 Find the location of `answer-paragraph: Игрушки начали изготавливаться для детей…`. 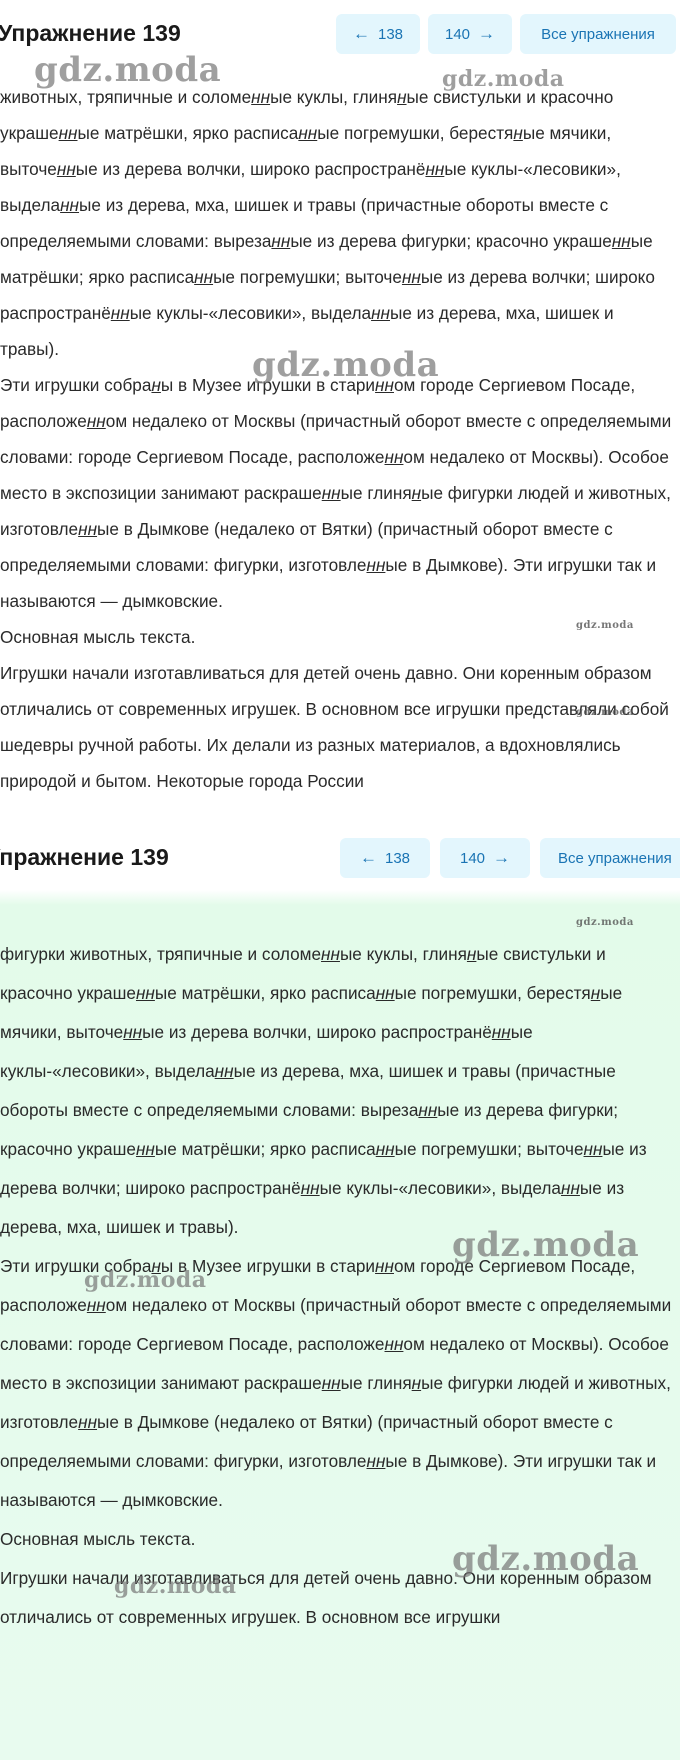

answer-paragraph: Игрушки начали изготавливаться для детей… is located at coordinates (334, 727).